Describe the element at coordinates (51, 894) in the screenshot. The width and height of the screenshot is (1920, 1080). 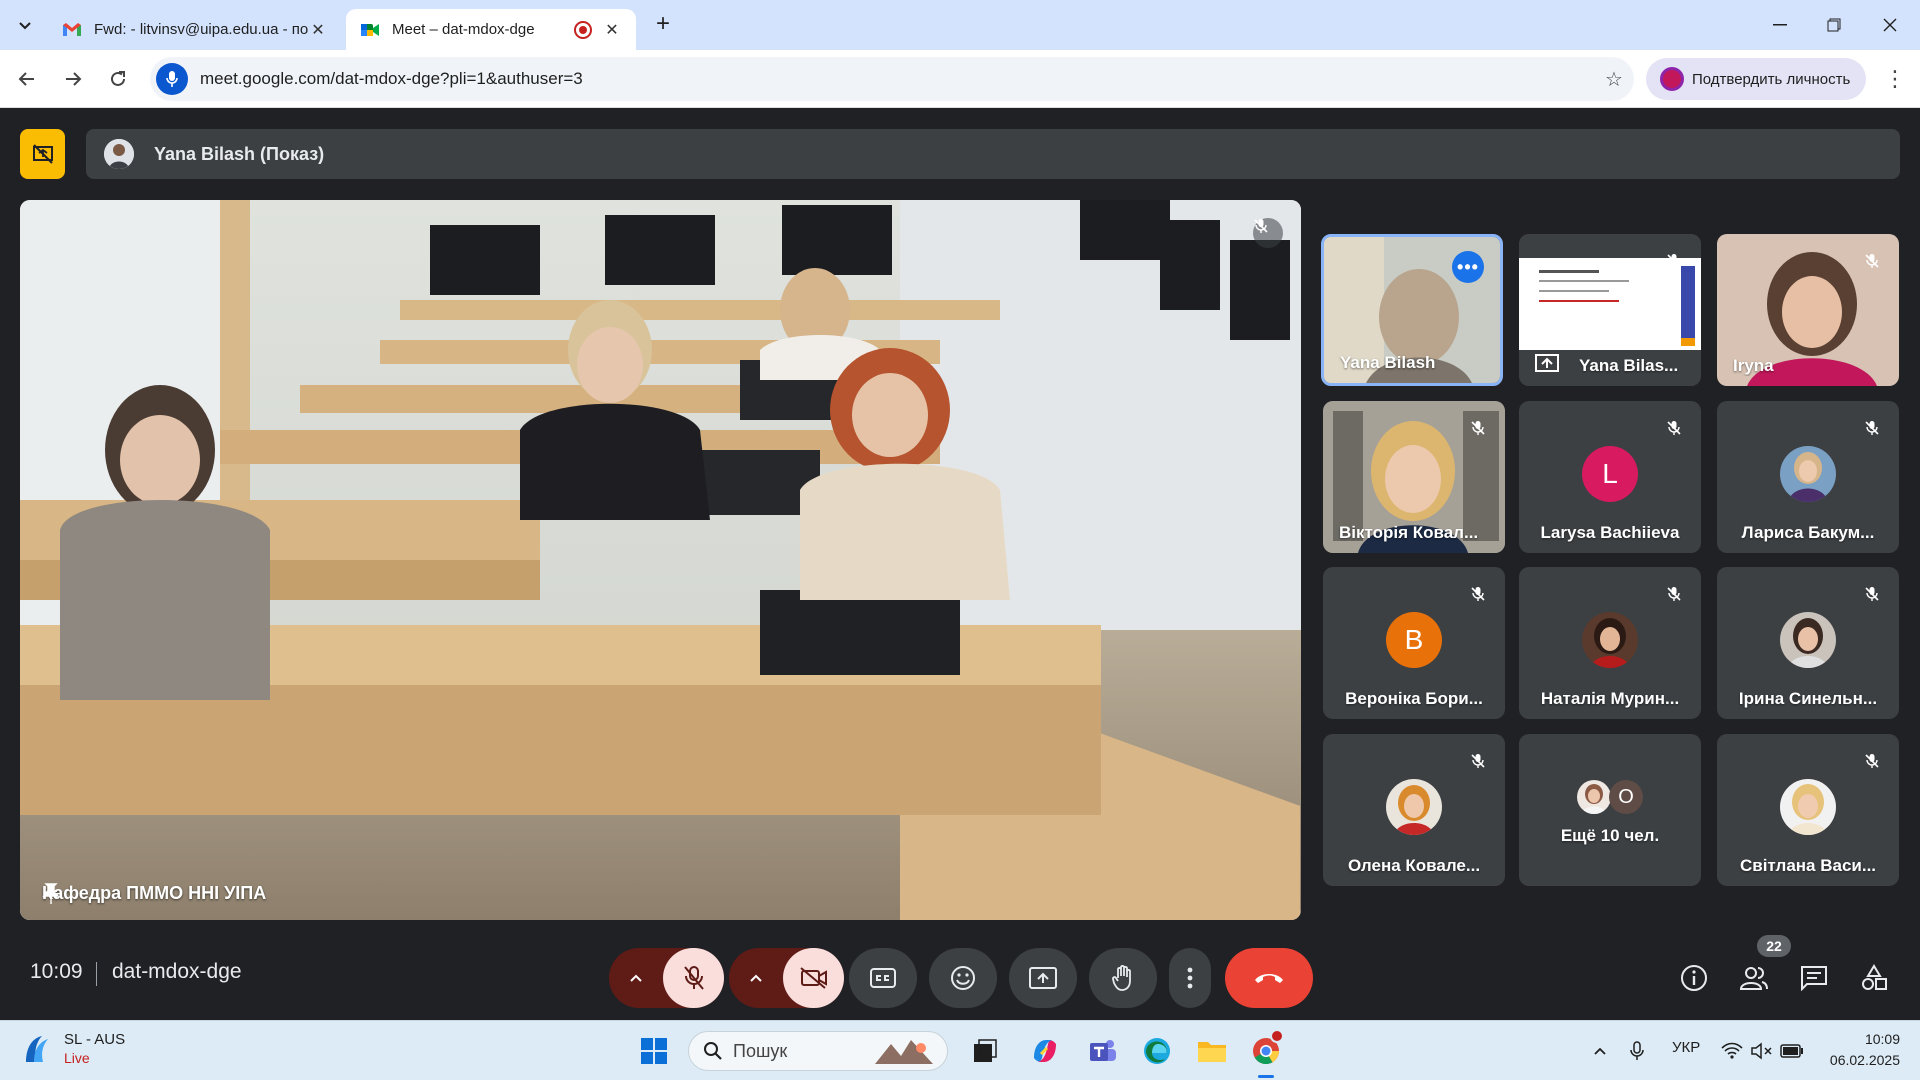
I see `pin-icon` at that location.